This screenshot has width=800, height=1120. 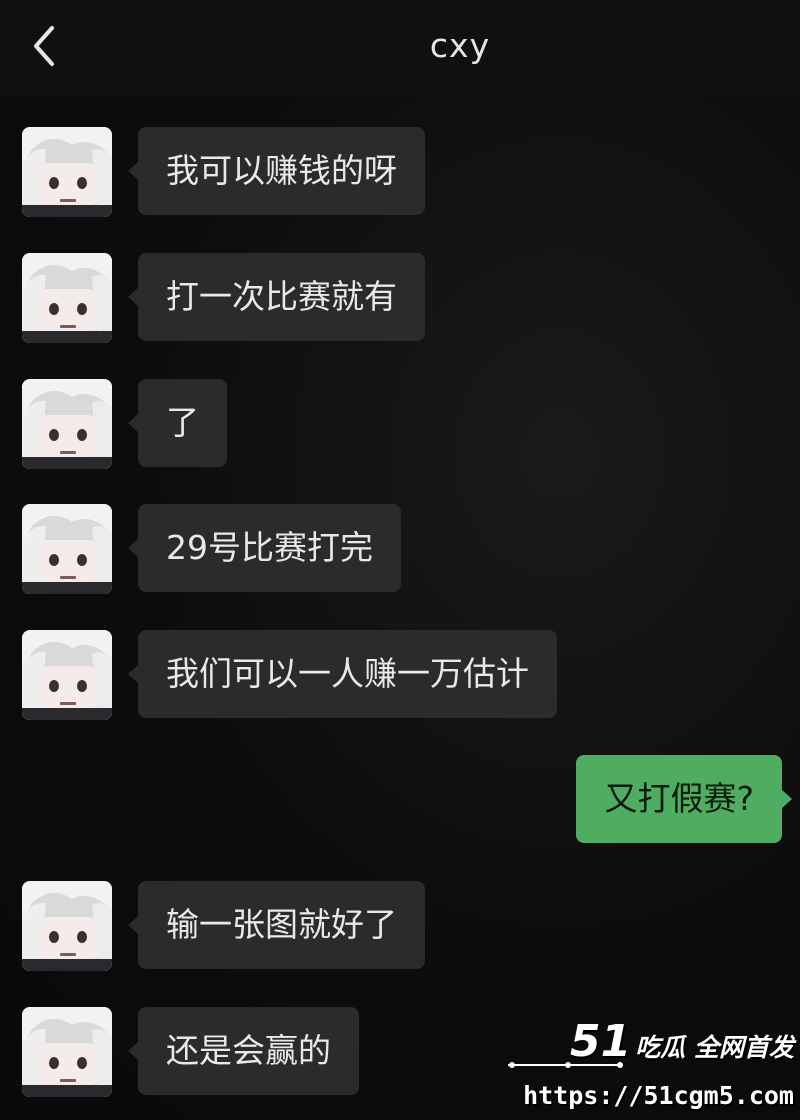 What do you see at coordinates (400, 48) in the screenshot?
I see `chat-header: cxy` at bounding box center [400, 48].